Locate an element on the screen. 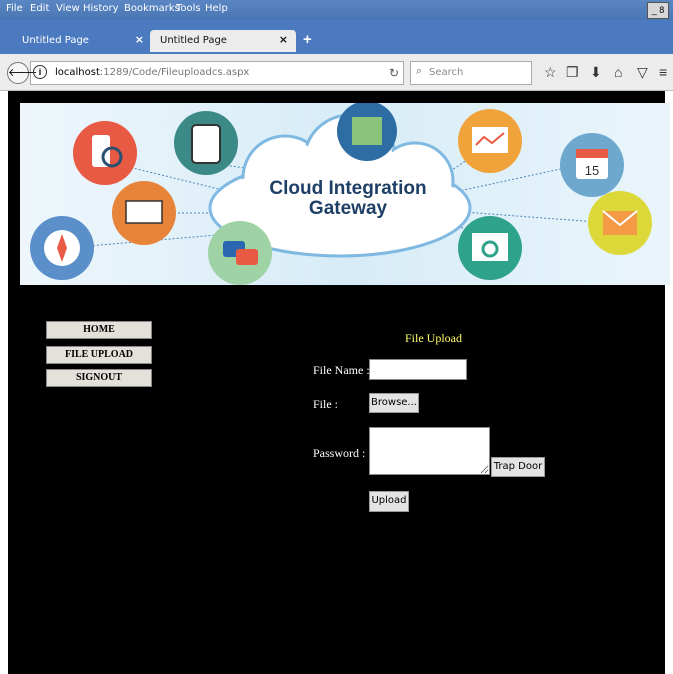 Image resolution: width=673 pixels, height=674 pixels. filename-label: File Name : is located at coordinates (341, 370).